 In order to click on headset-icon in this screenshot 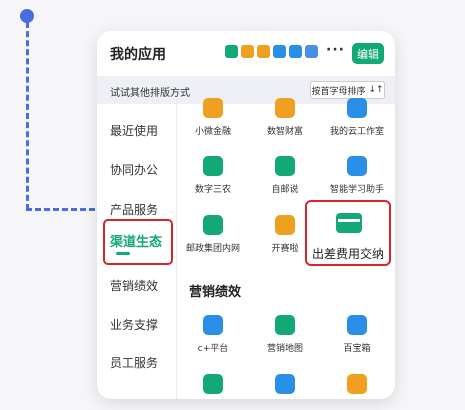, I will do `click(213, 384)`.